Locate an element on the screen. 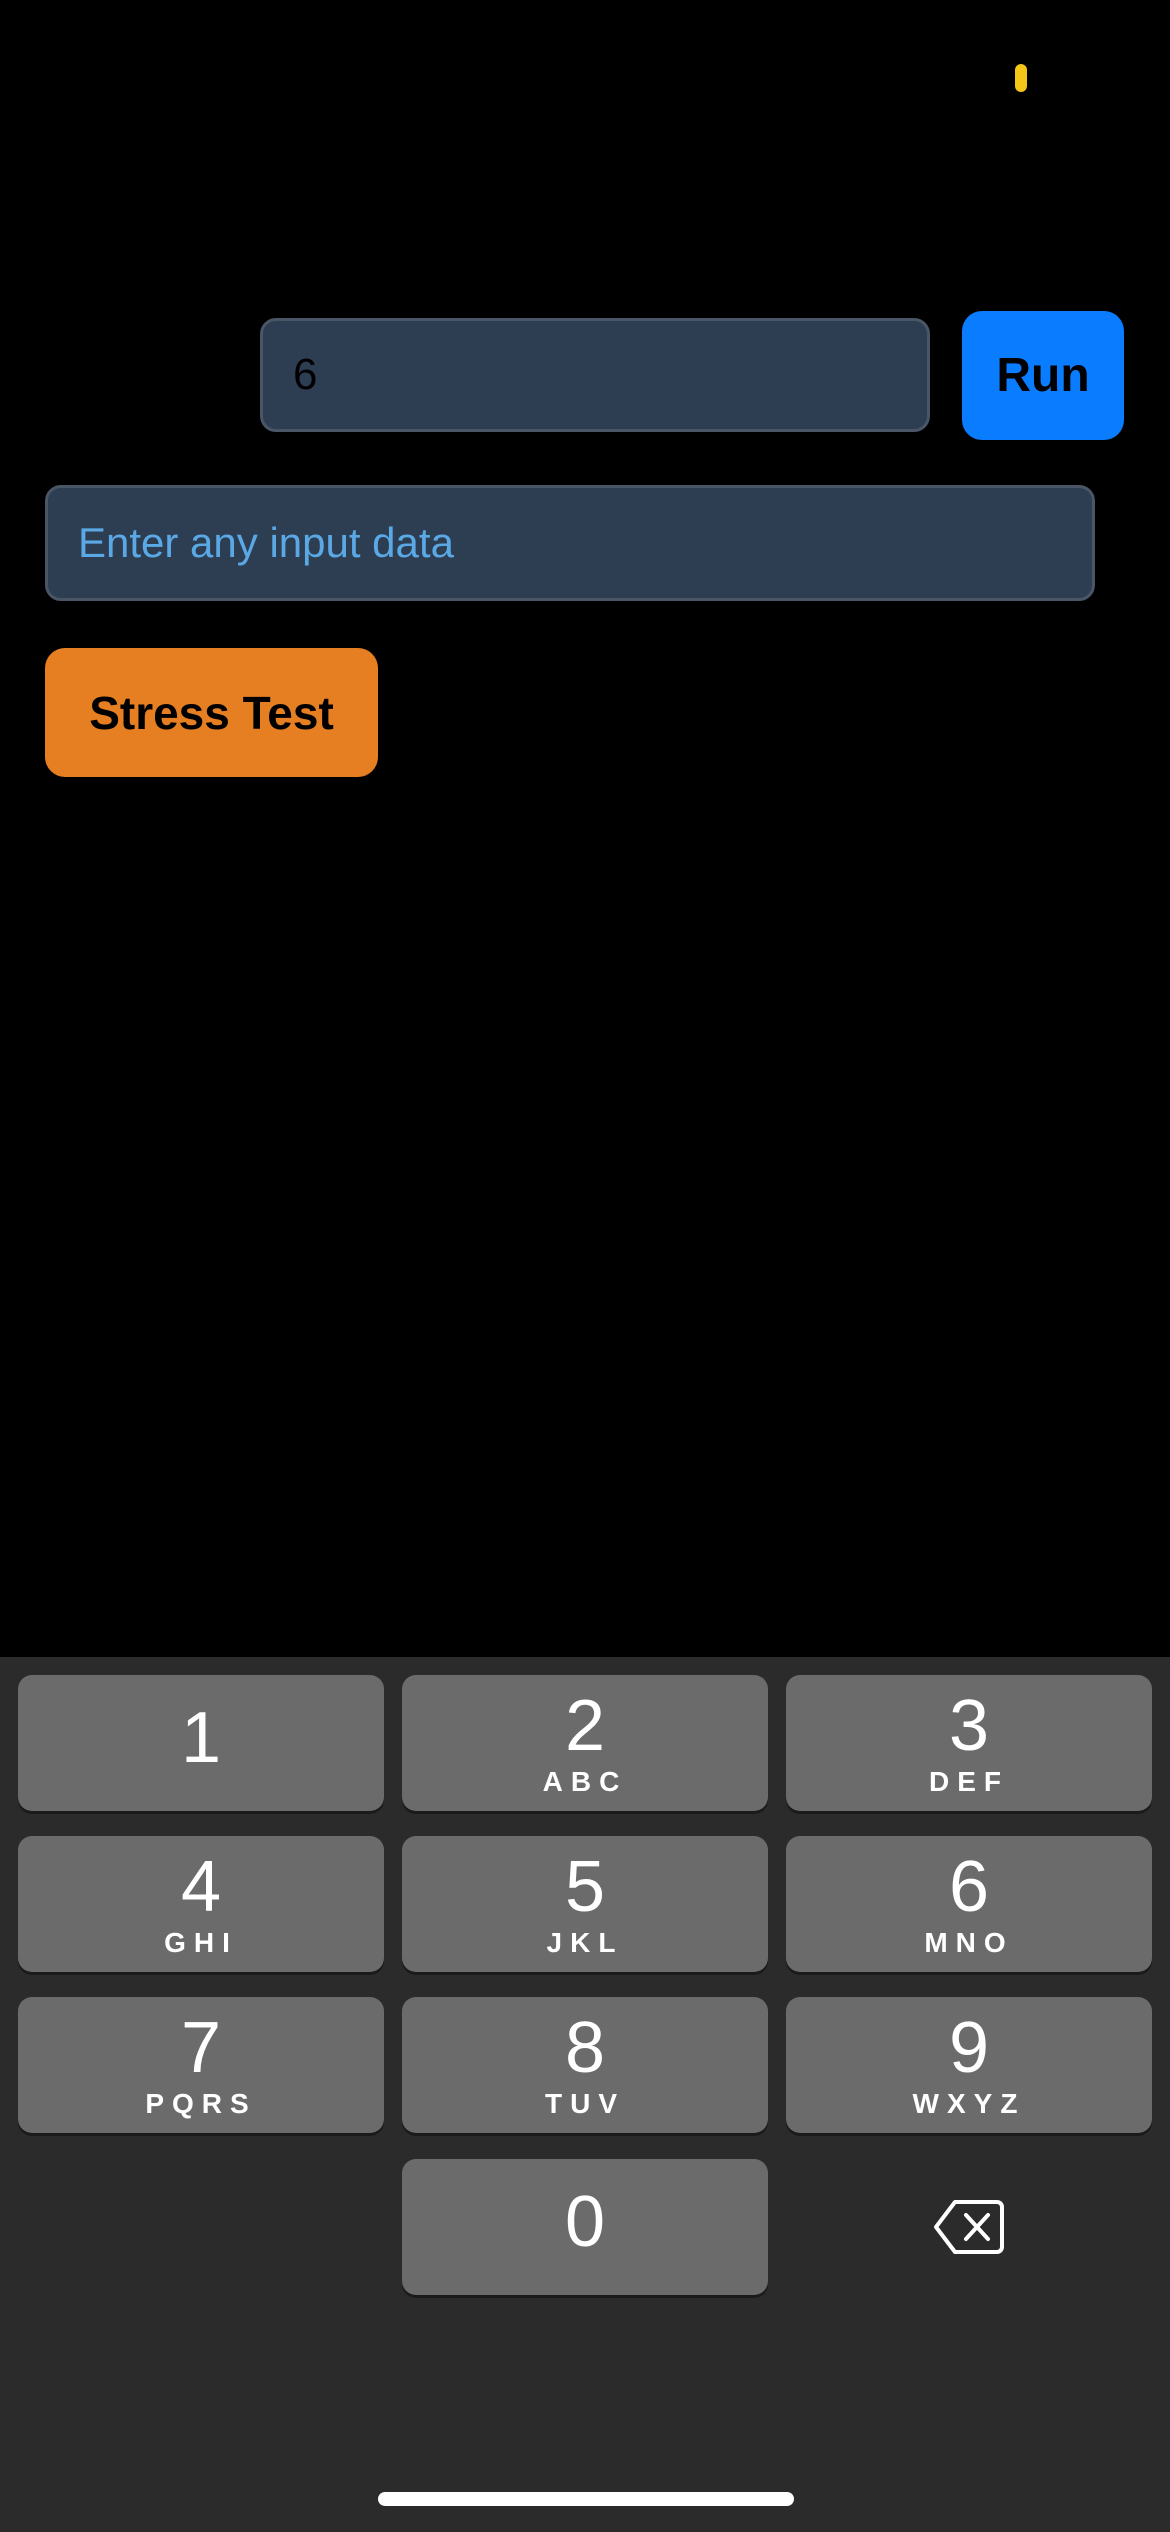 The width and height of the screenshot is (1170, 2532). key-letters: ABC is located at coordinates (585, 1781).